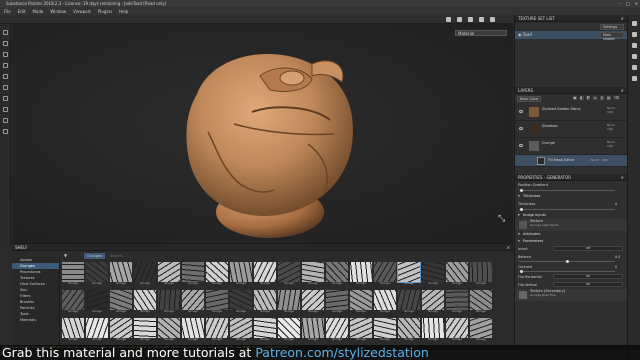 The height and width of the screenshot is (360, 640). I want to click on attributes-section: Attributes, so click(571, 234).